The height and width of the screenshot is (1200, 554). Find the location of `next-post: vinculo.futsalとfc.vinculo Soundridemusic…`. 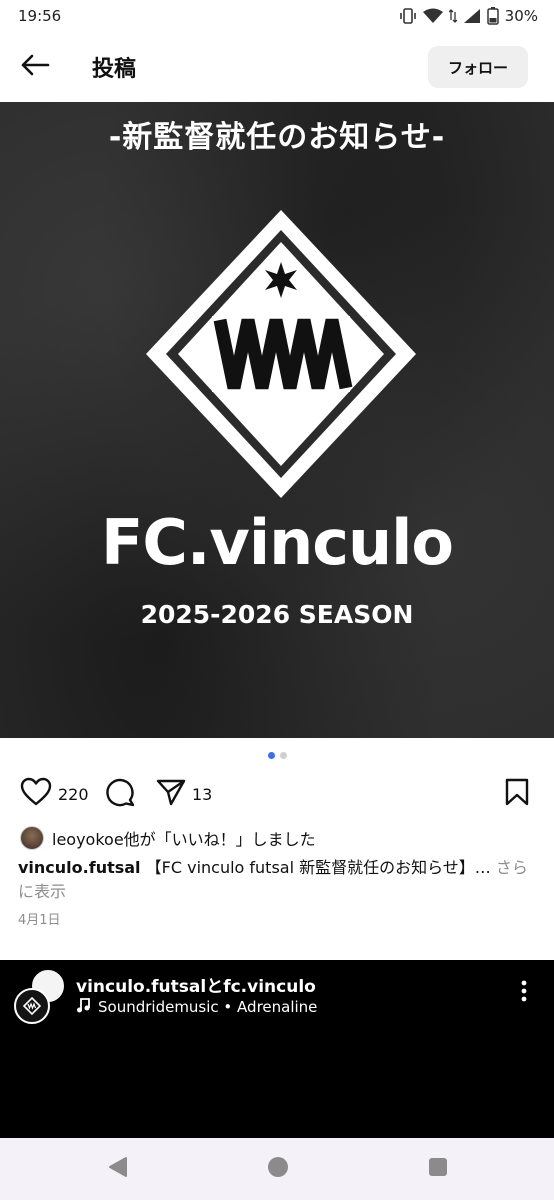

next-post: vinculo.futsalとfc.vinculo Soundridemusic… is located at coordinates (277, 1049).